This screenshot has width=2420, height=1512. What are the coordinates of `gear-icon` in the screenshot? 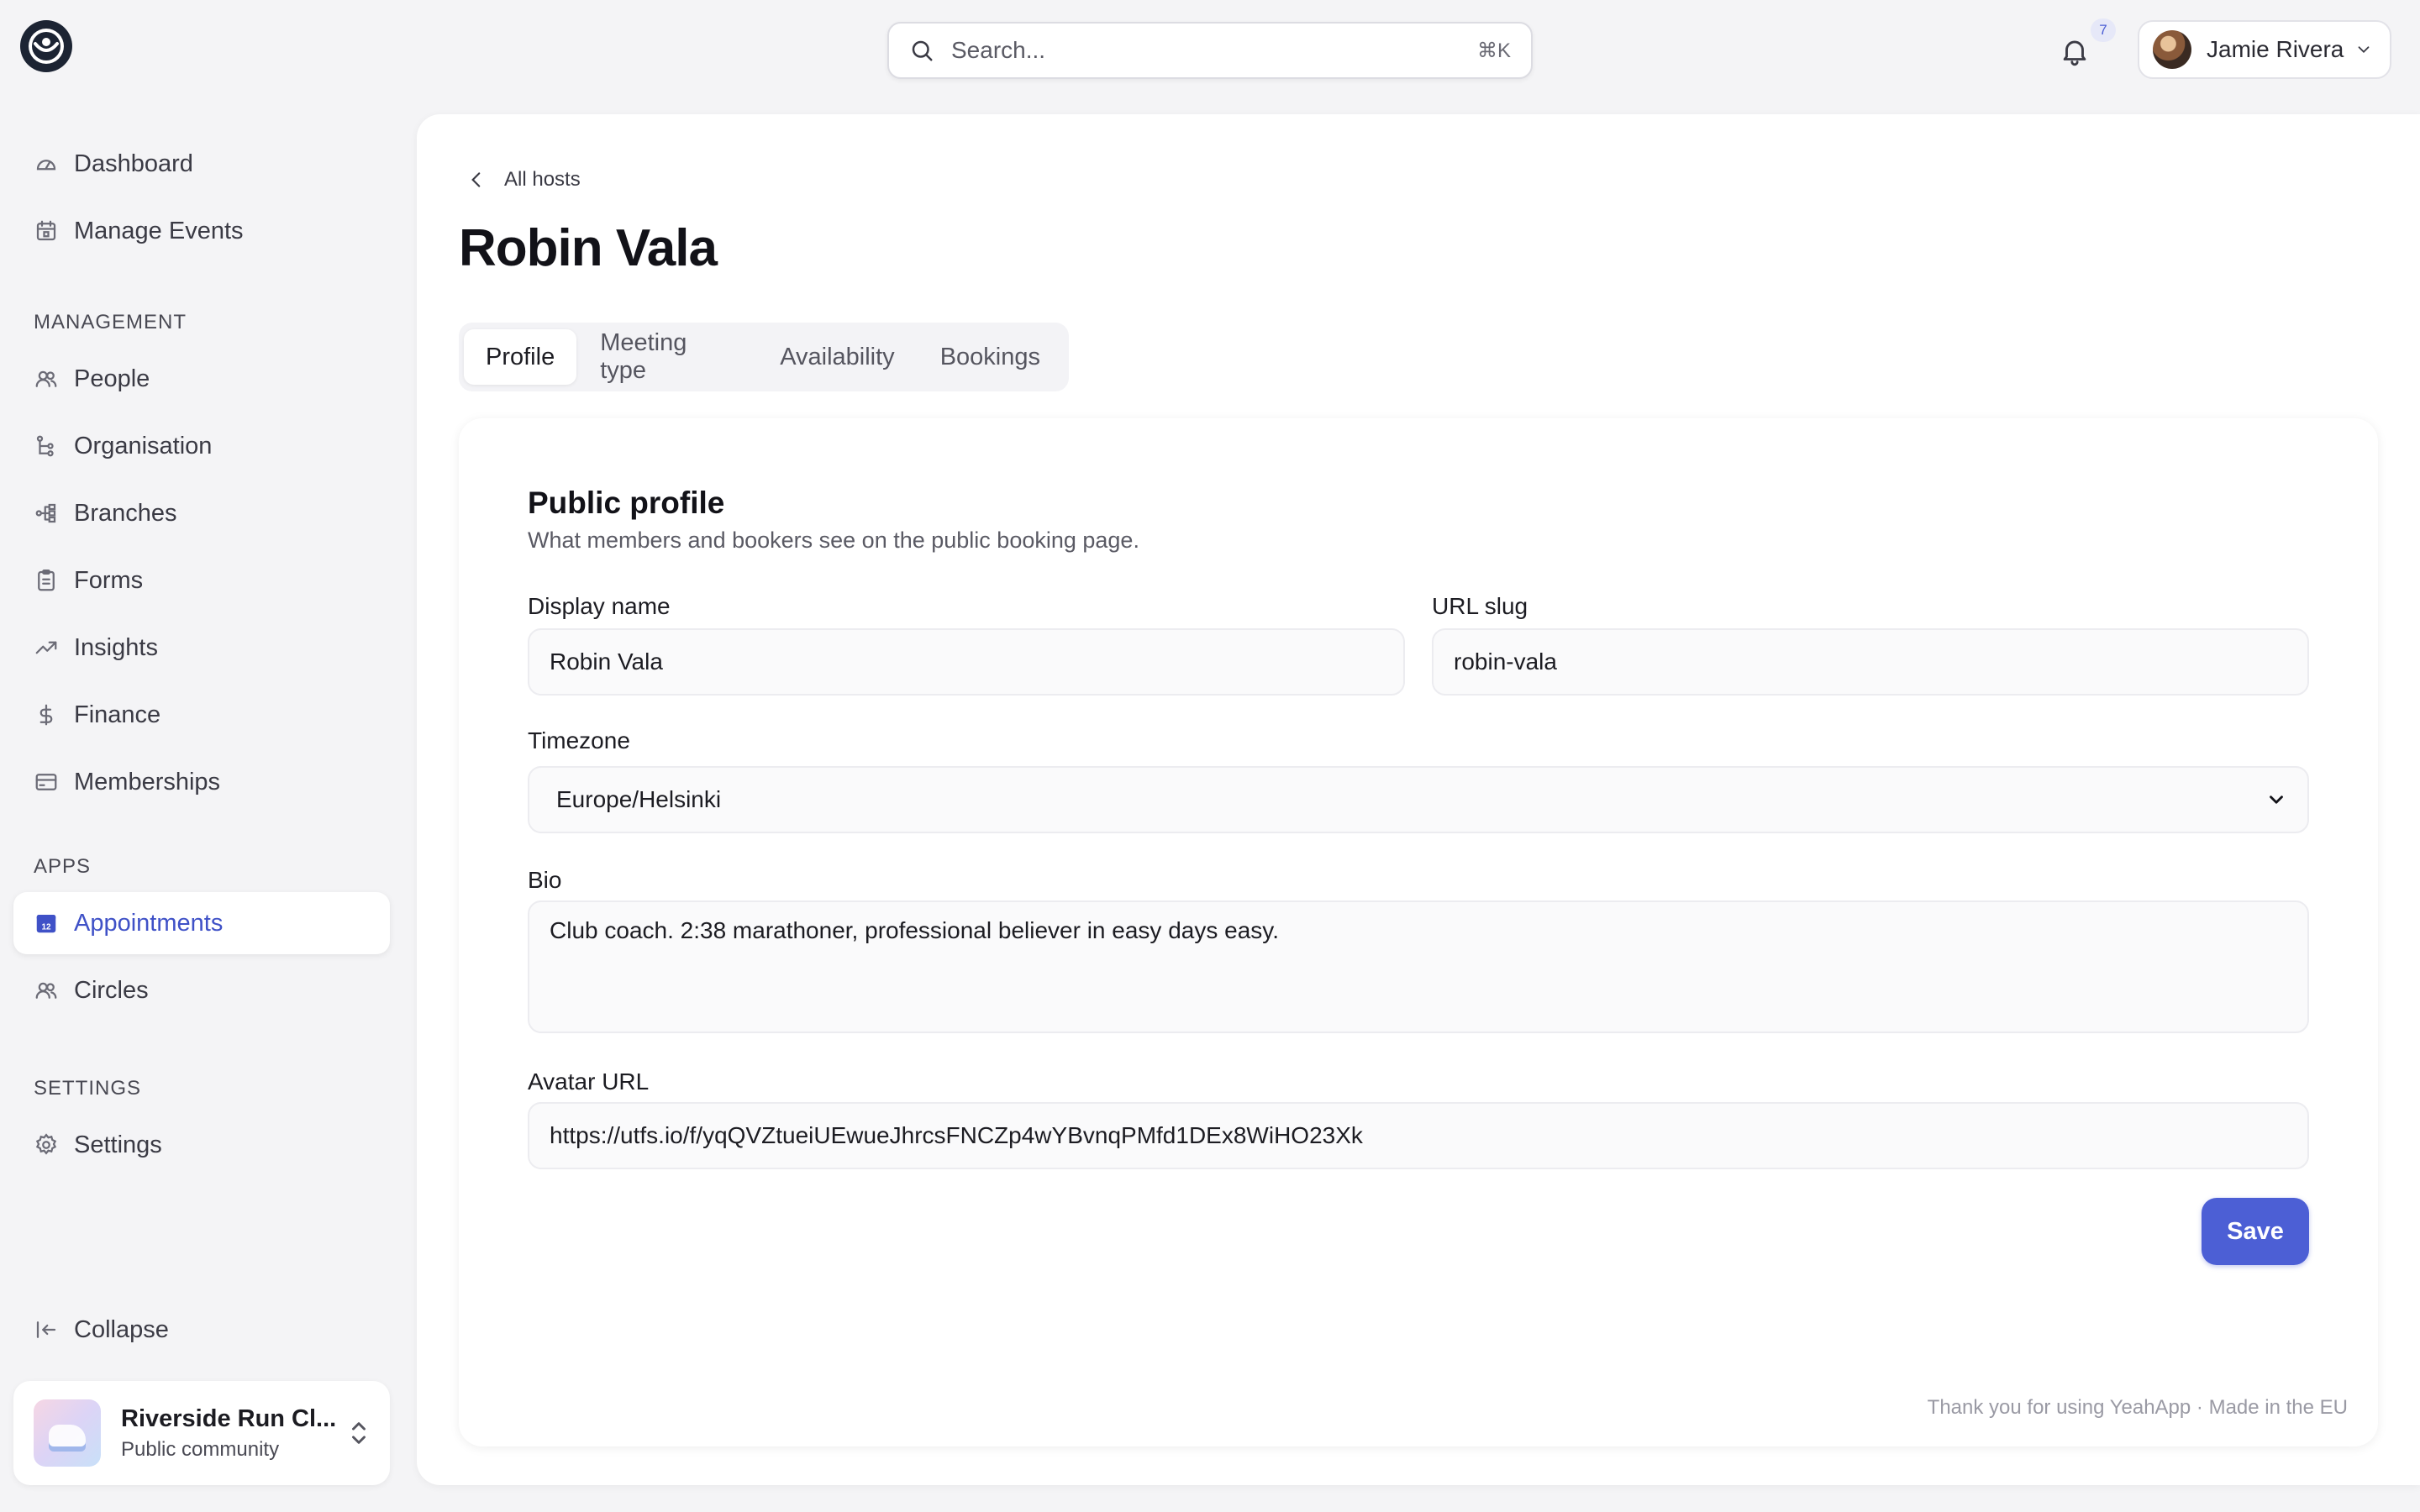 It's located at (46, 1145).